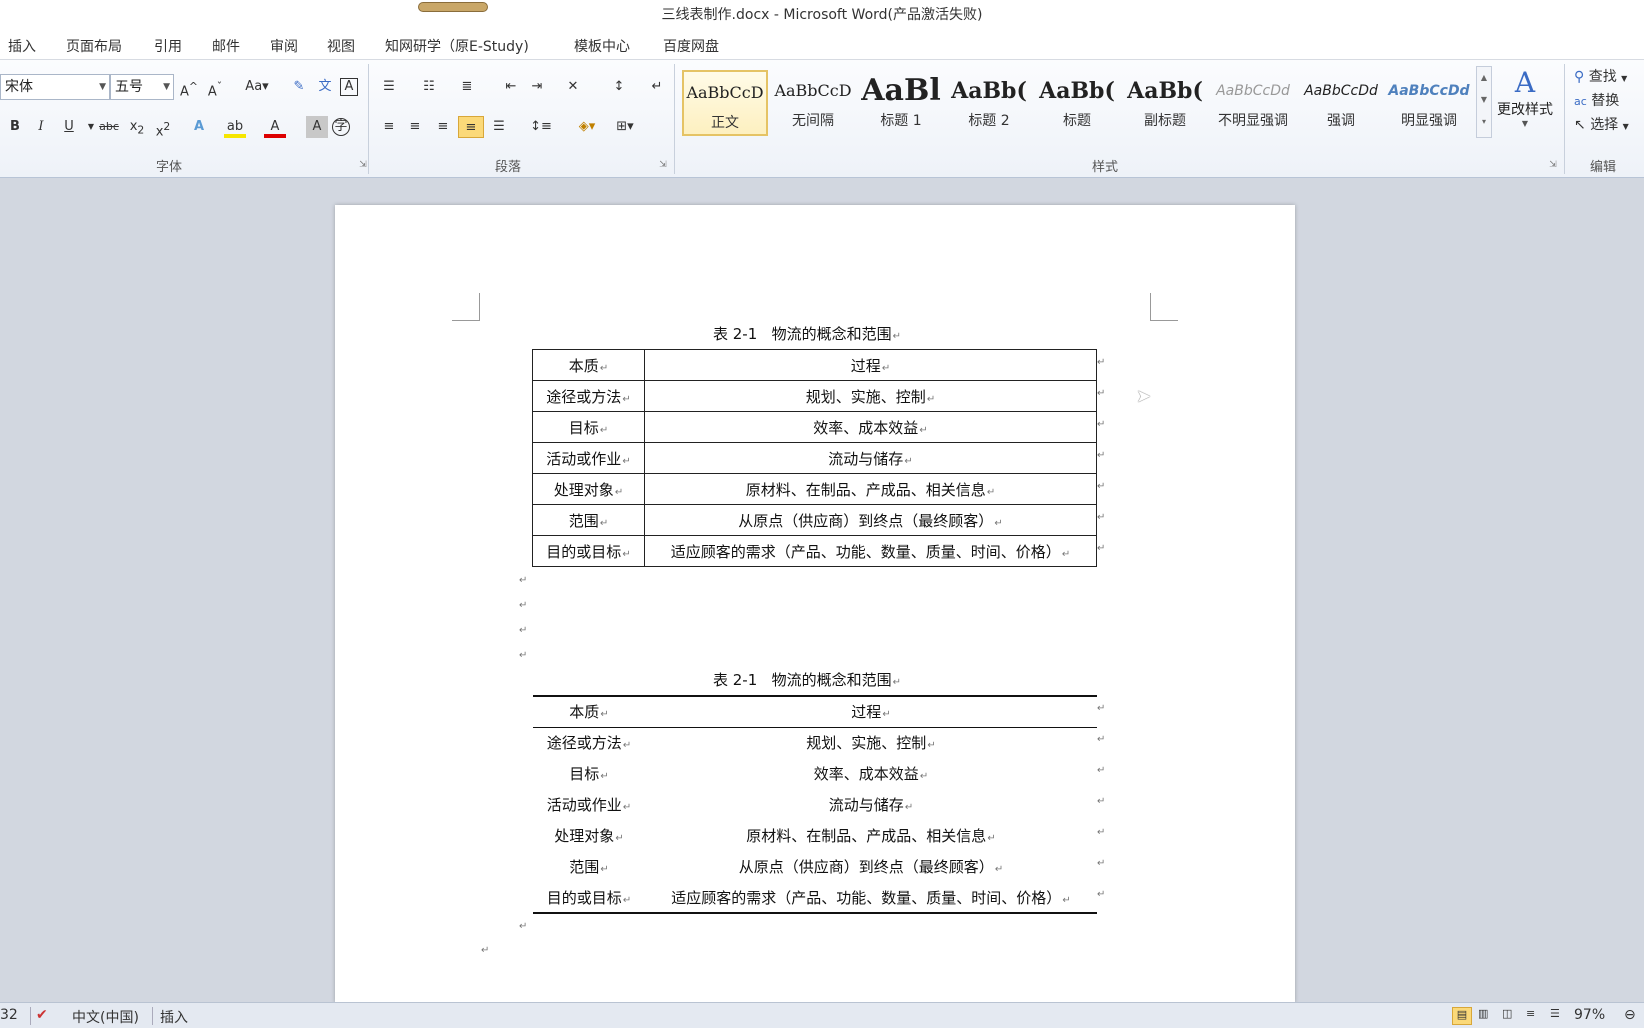 This screenshot has height=1028, width=1644. What do you see at coordinates (901, 103) in the screenshot?
I see `style-heading-1: AaBl 标题 1` at bounding box center [901, 103].